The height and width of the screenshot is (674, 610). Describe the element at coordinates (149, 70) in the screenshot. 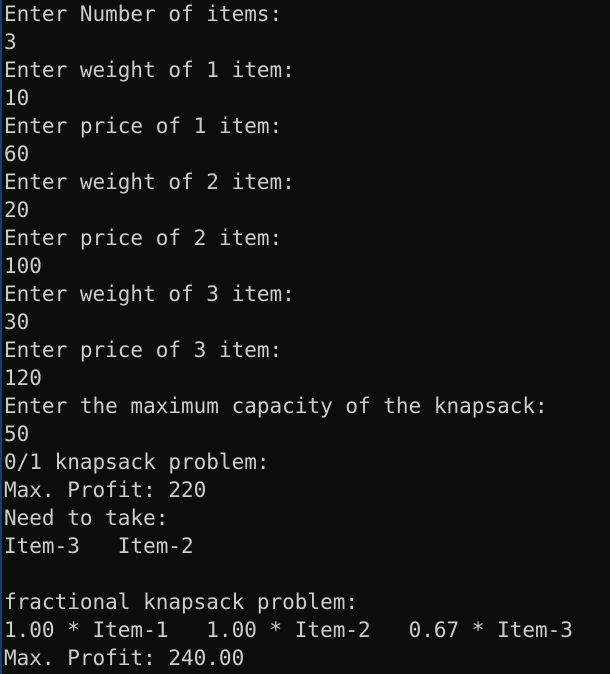

I see `prompt-weight-item-1: Enter weight of 1 item:` at that location.